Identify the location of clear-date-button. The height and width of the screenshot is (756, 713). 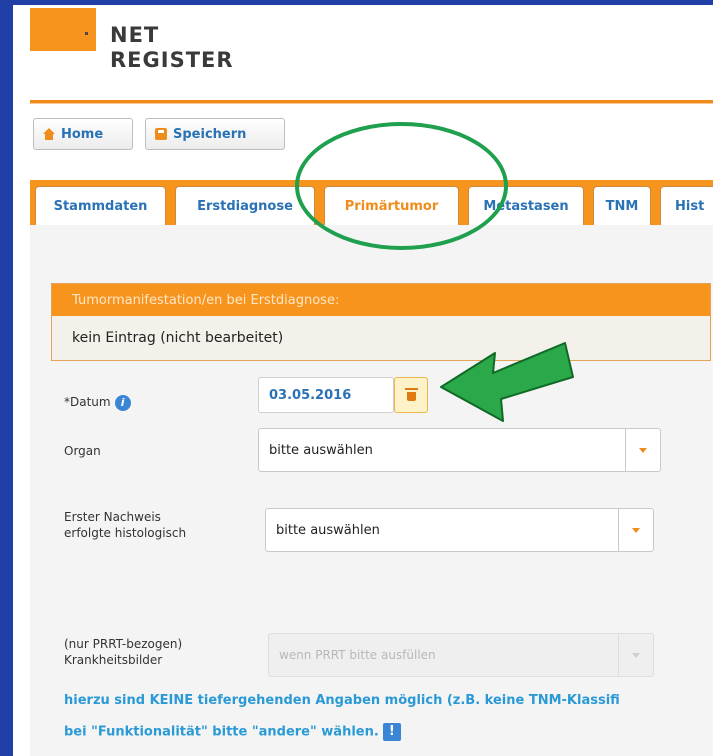
(411, 395).